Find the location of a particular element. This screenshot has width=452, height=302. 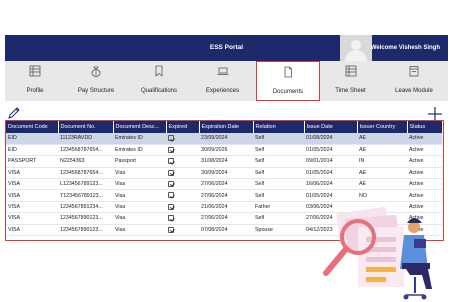

cell-expiration-date: 23/09/2024 is located at coordinates (226, 139).